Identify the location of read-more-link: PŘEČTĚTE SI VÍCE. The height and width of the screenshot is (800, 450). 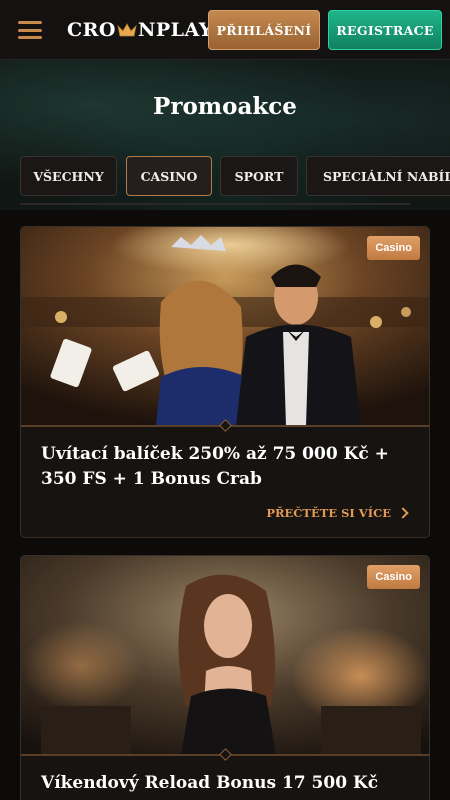
(337, 513).